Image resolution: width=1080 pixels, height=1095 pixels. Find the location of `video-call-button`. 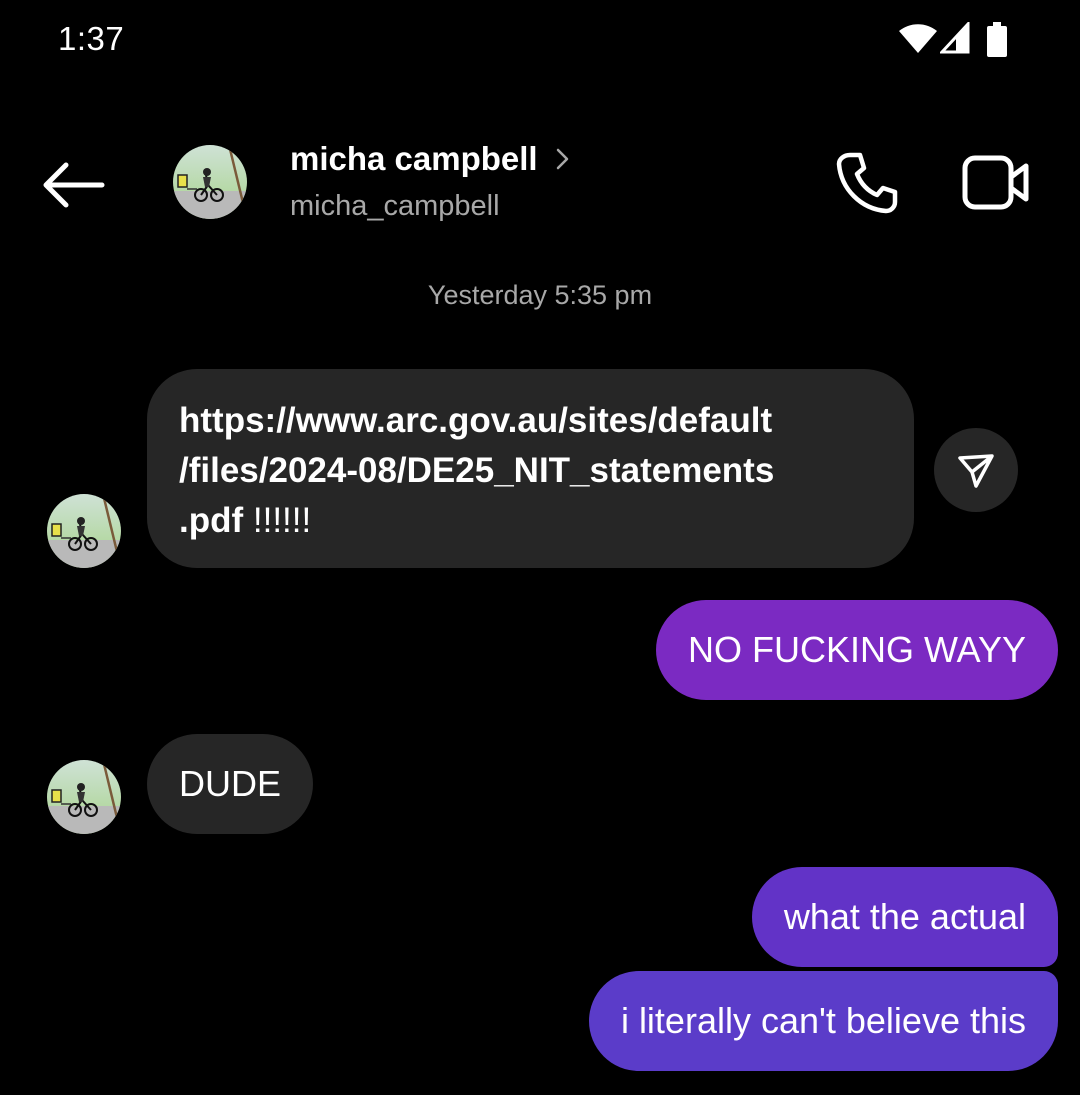

video-call-button is located at coordinates (997, 183).